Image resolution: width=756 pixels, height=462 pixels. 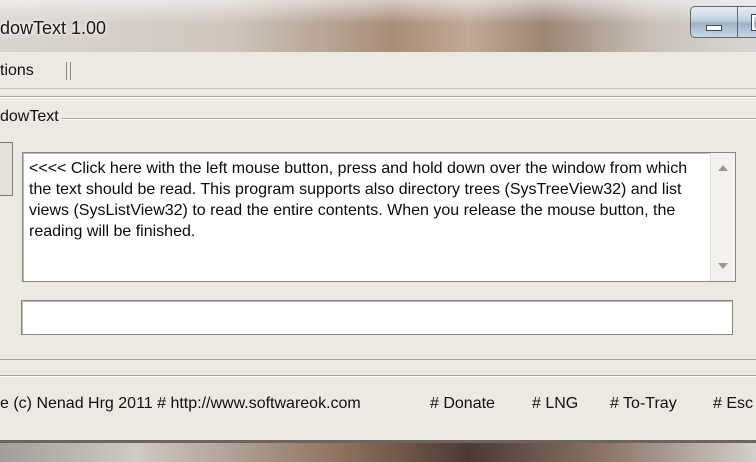 I want to click on scroll-down-icon, so click(x=723, y=266).